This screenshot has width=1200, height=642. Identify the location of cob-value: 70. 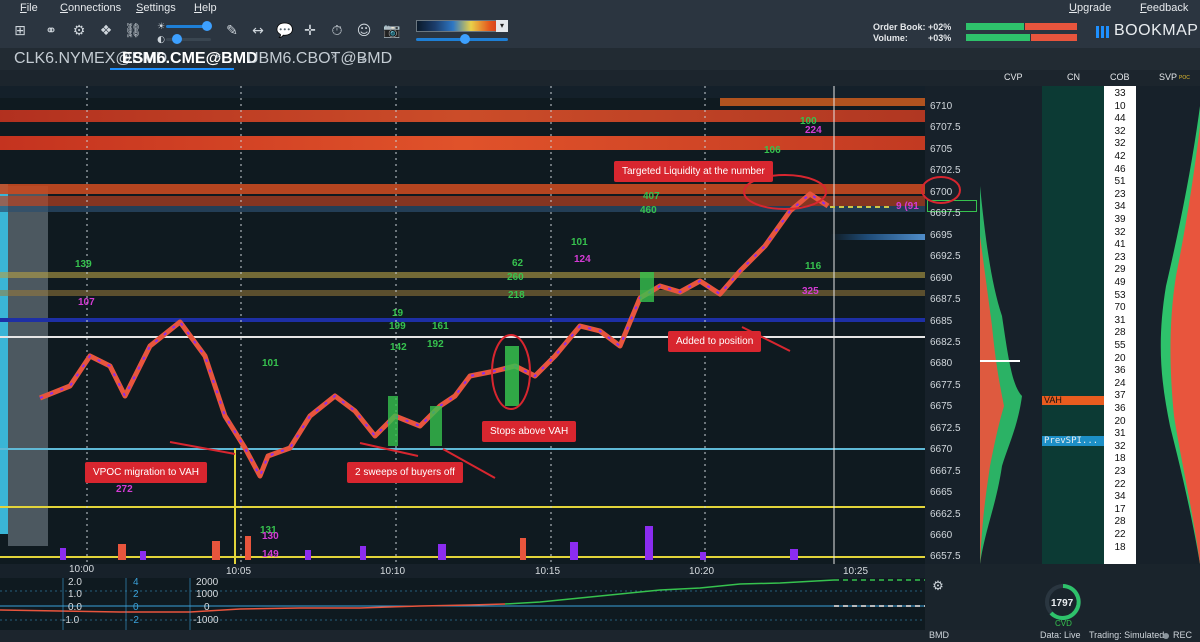
(1120, 308).